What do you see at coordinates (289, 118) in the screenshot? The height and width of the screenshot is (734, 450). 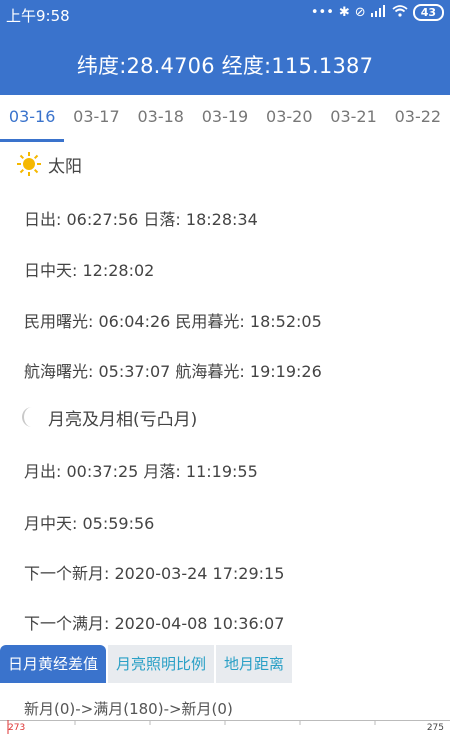 I see `tab-date-03-20: 03-20` at bounding box center [289, 118].